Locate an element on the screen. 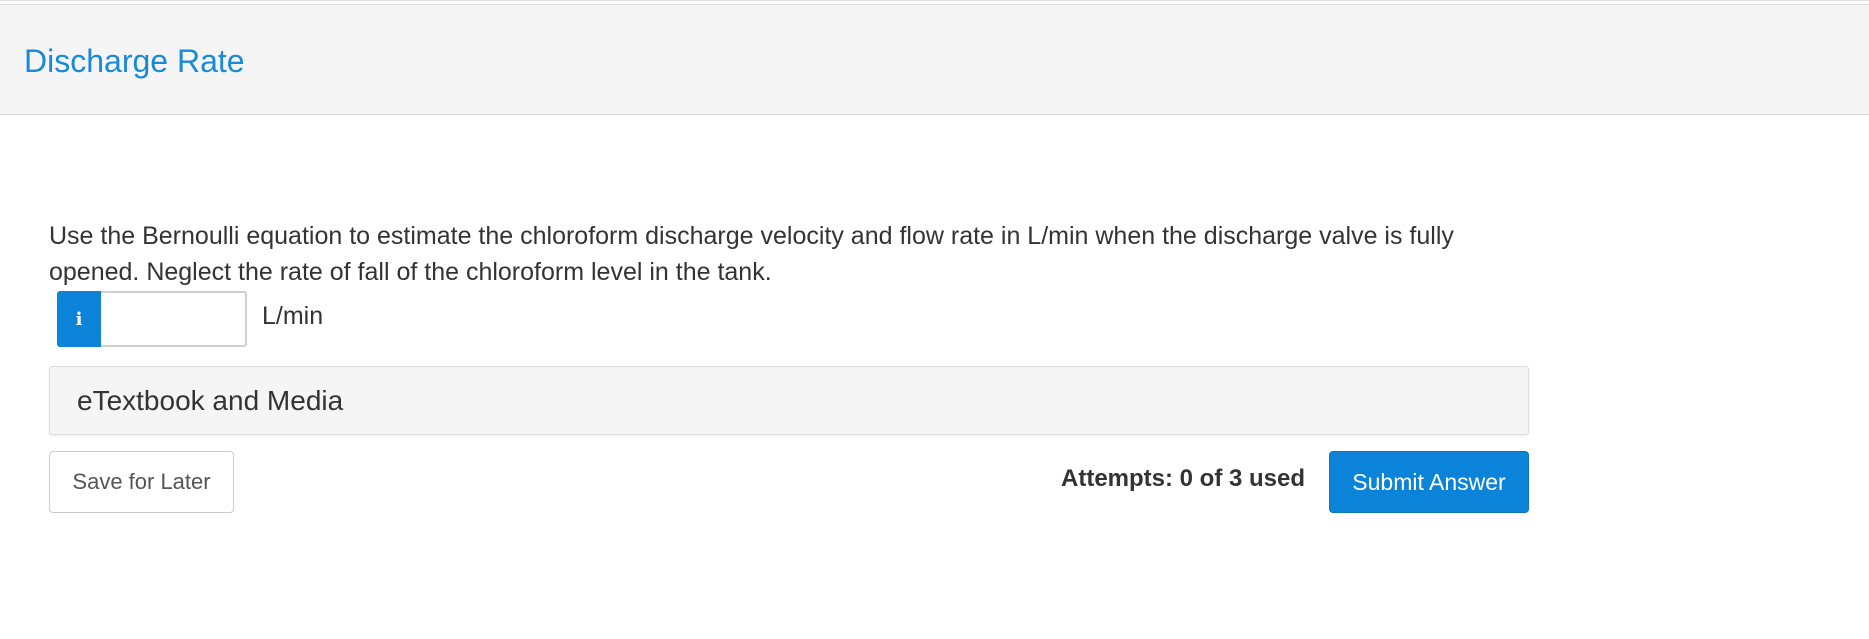  info-icon: i is located at coordinates (79, 319).